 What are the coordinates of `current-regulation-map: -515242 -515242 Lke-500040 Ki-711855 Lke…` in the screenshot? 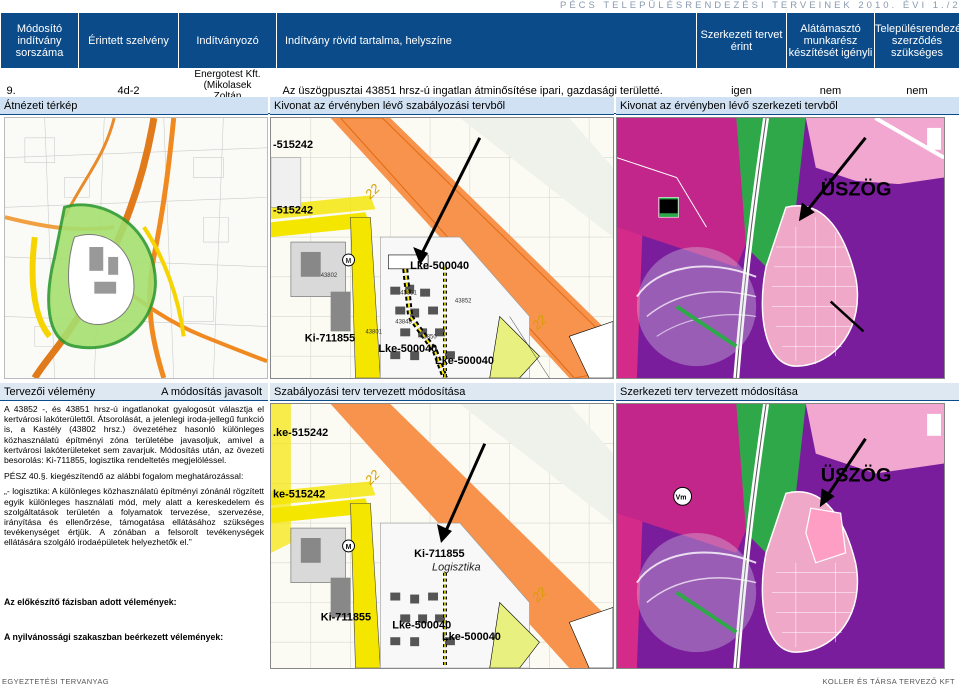 It's located at (442, 248).